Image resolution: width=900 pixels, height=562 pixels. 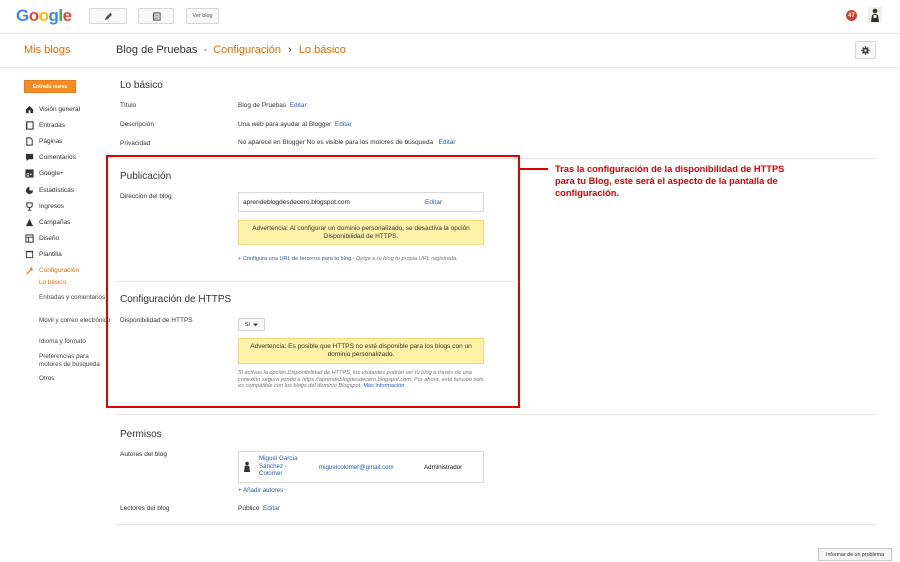 What do you see at coordinates (59, 271) in the screenshot?
I see `sidebar-item-label: Configuración` at bounding box center [59, 271].